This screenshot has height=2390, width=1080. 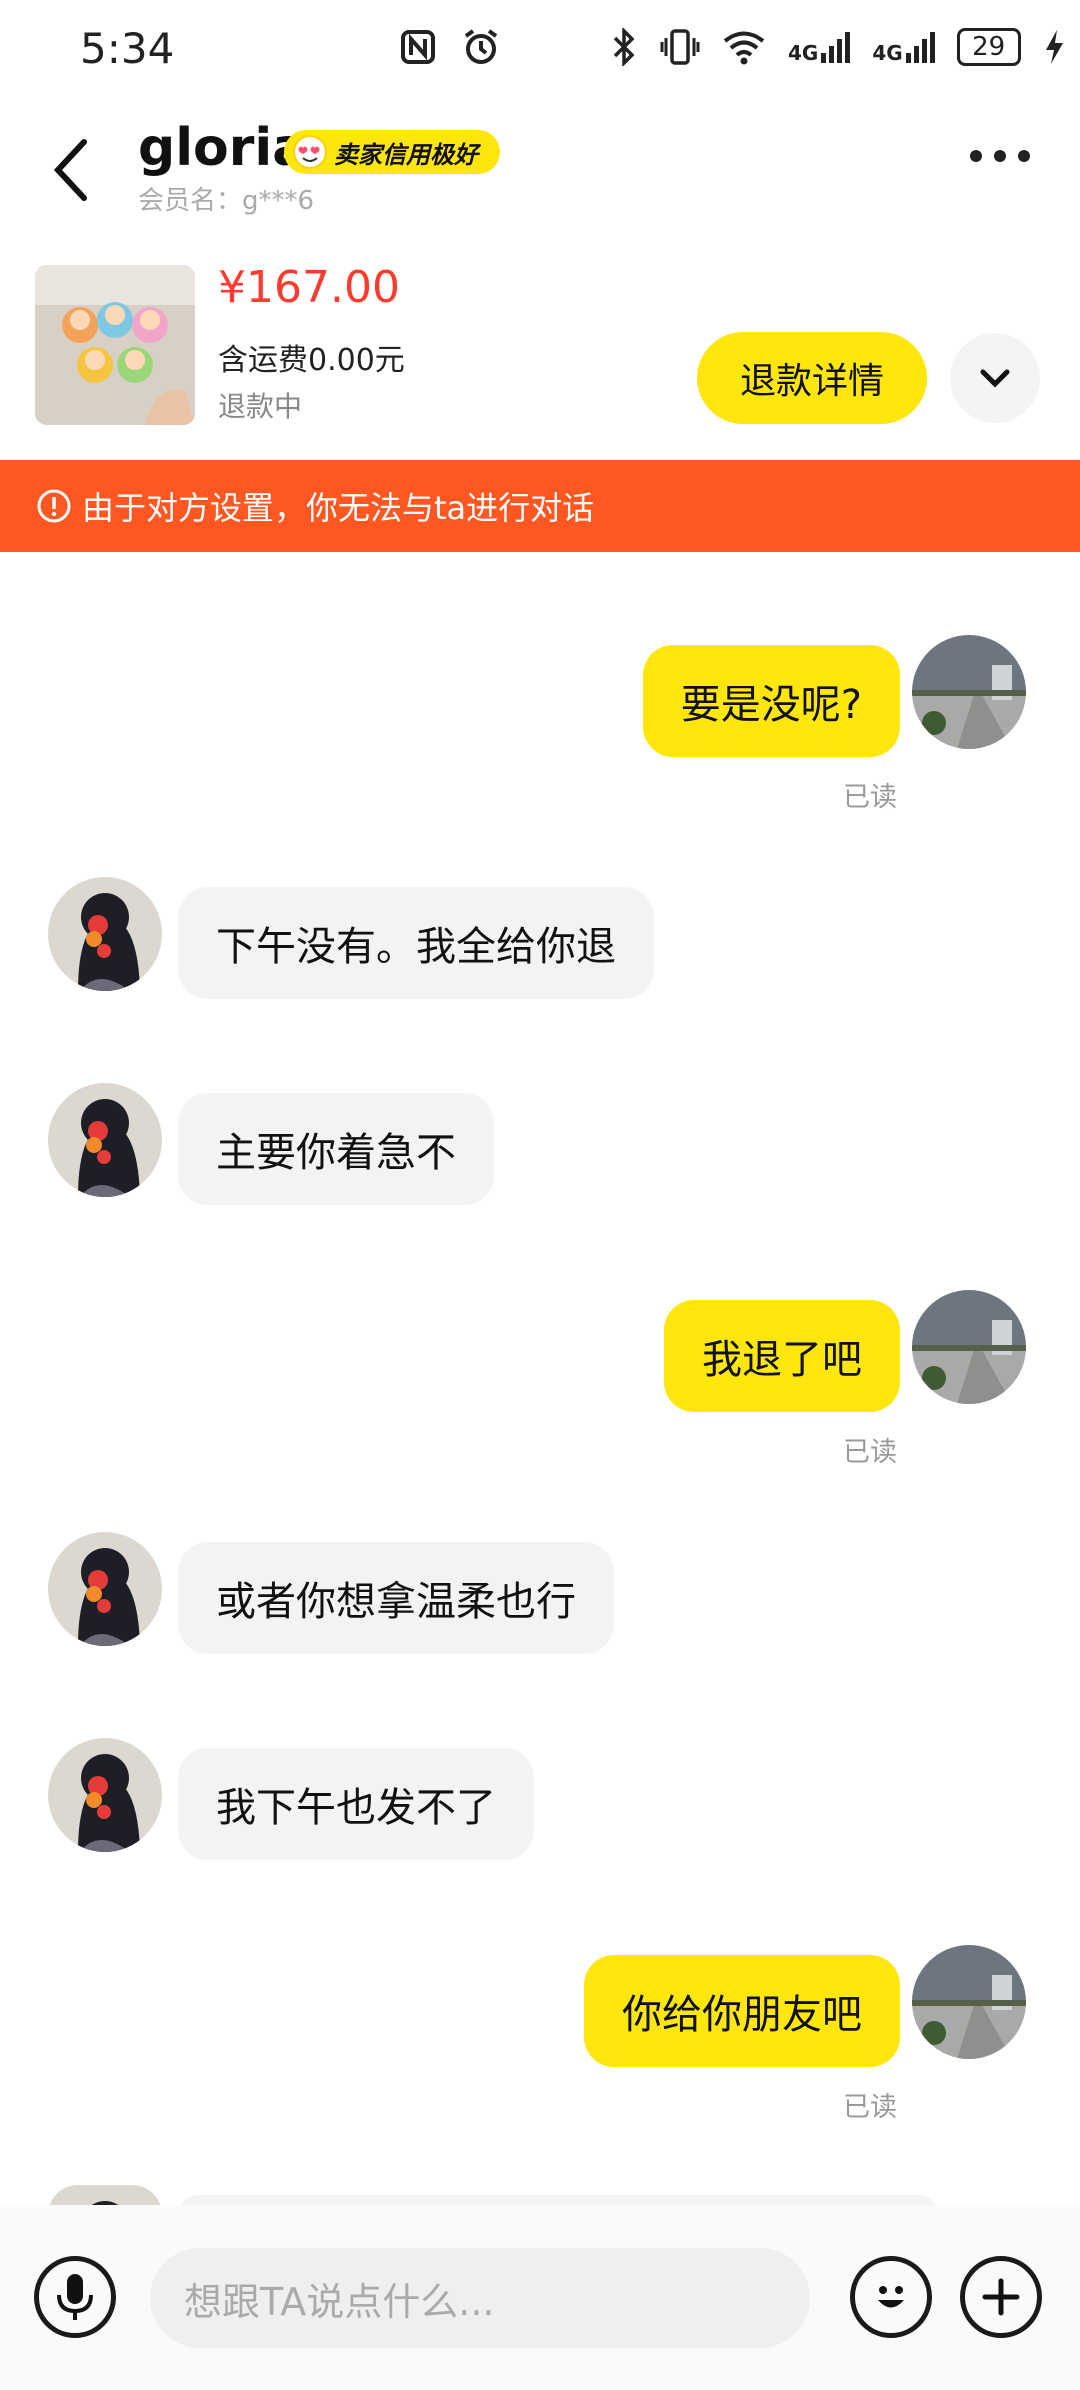 I want to click on chevron-down-icon, so click(x=995, y=378).